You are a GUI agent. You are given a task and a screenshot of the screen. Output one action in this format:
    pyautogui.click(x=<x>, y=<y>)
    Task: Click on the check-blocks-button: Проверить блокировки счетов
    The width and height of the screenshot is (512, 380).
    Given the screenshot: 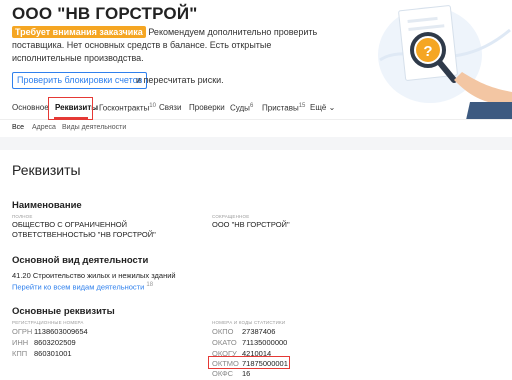 What is the action you would take?
    pyautogui.click(x=80, y=80)
    